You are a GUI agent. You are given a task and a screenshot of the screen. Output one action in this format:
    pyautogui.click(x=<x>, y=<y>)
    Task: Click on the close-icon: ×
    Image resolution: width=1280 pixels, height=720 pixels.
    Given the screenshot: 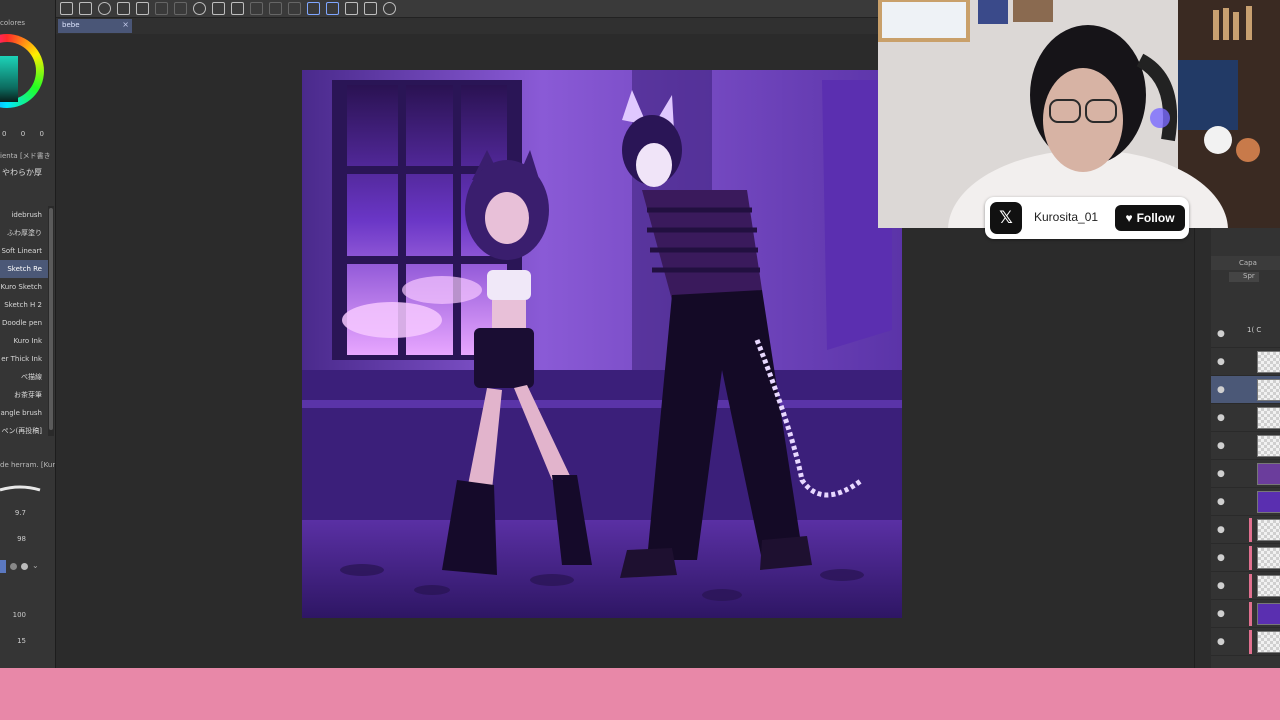 What is the action you would take?
    pyautogui.click(x=125, y=24)
    